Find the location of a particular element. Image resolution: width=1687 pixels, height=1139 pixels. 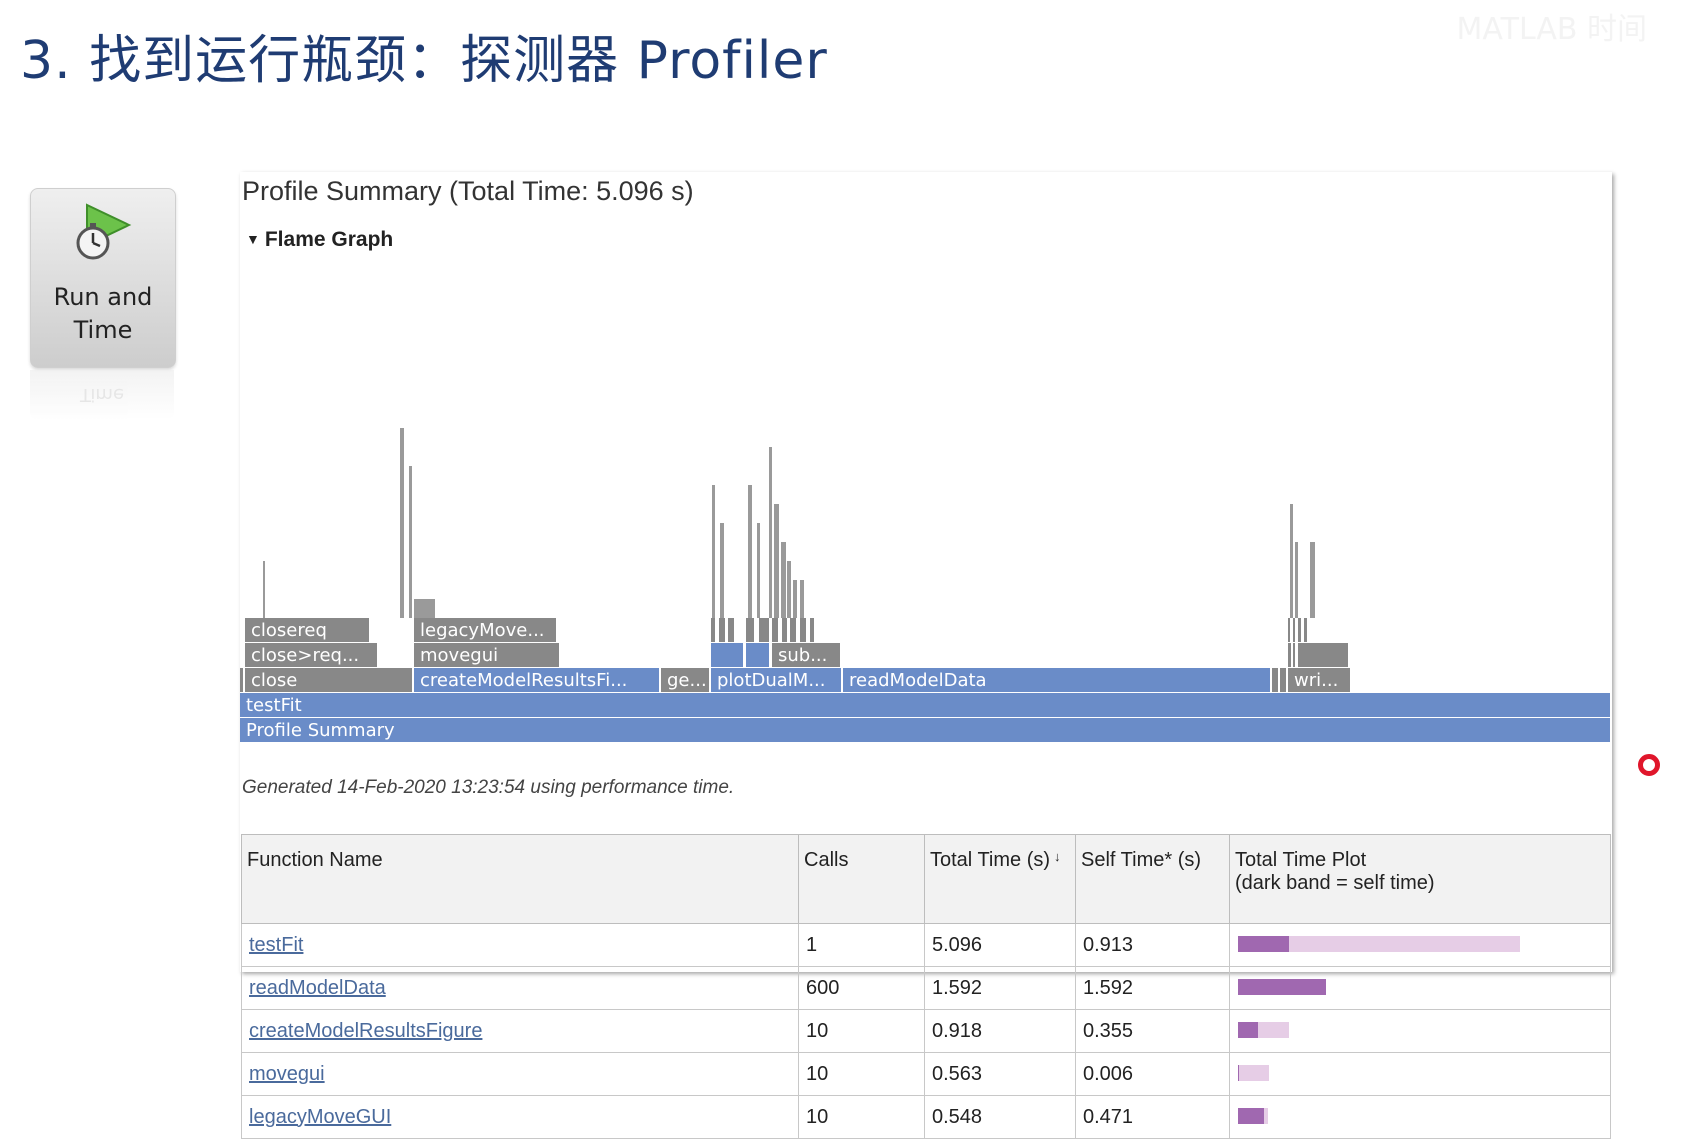

col-total-time-plot: Total Time Plot (dark band = self time) is located at coordinates (1420, 879).